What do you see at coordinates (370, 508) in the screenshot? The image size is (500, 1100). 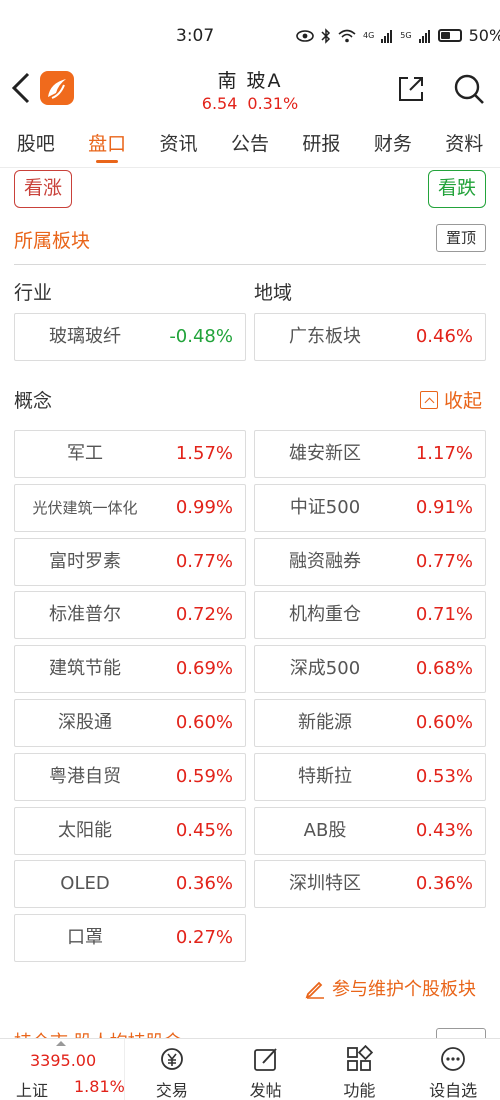 I see `concept-cell: 中证500 0.91%` at bounding box center [370, 508].